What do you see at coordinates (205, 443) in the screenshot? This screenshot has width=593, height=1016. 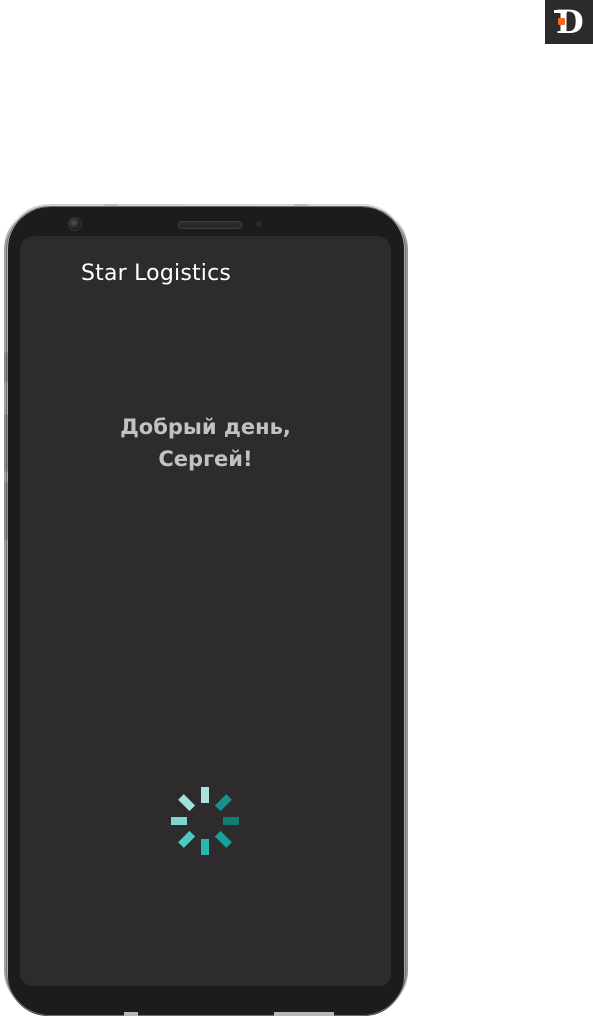 I see `greeting-message: Добрый день, Сергей!` at bounding box center [205, 443].